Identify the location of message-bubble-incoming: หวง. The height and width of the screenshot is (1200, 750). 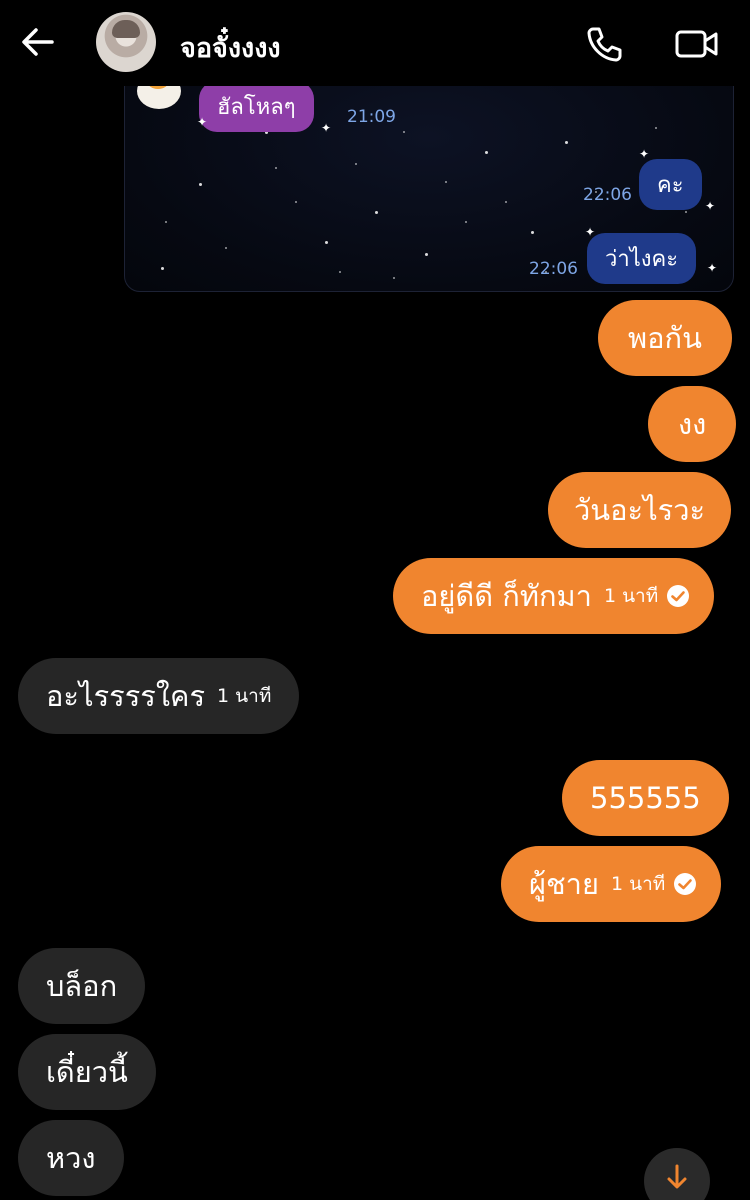
(71, 1158).